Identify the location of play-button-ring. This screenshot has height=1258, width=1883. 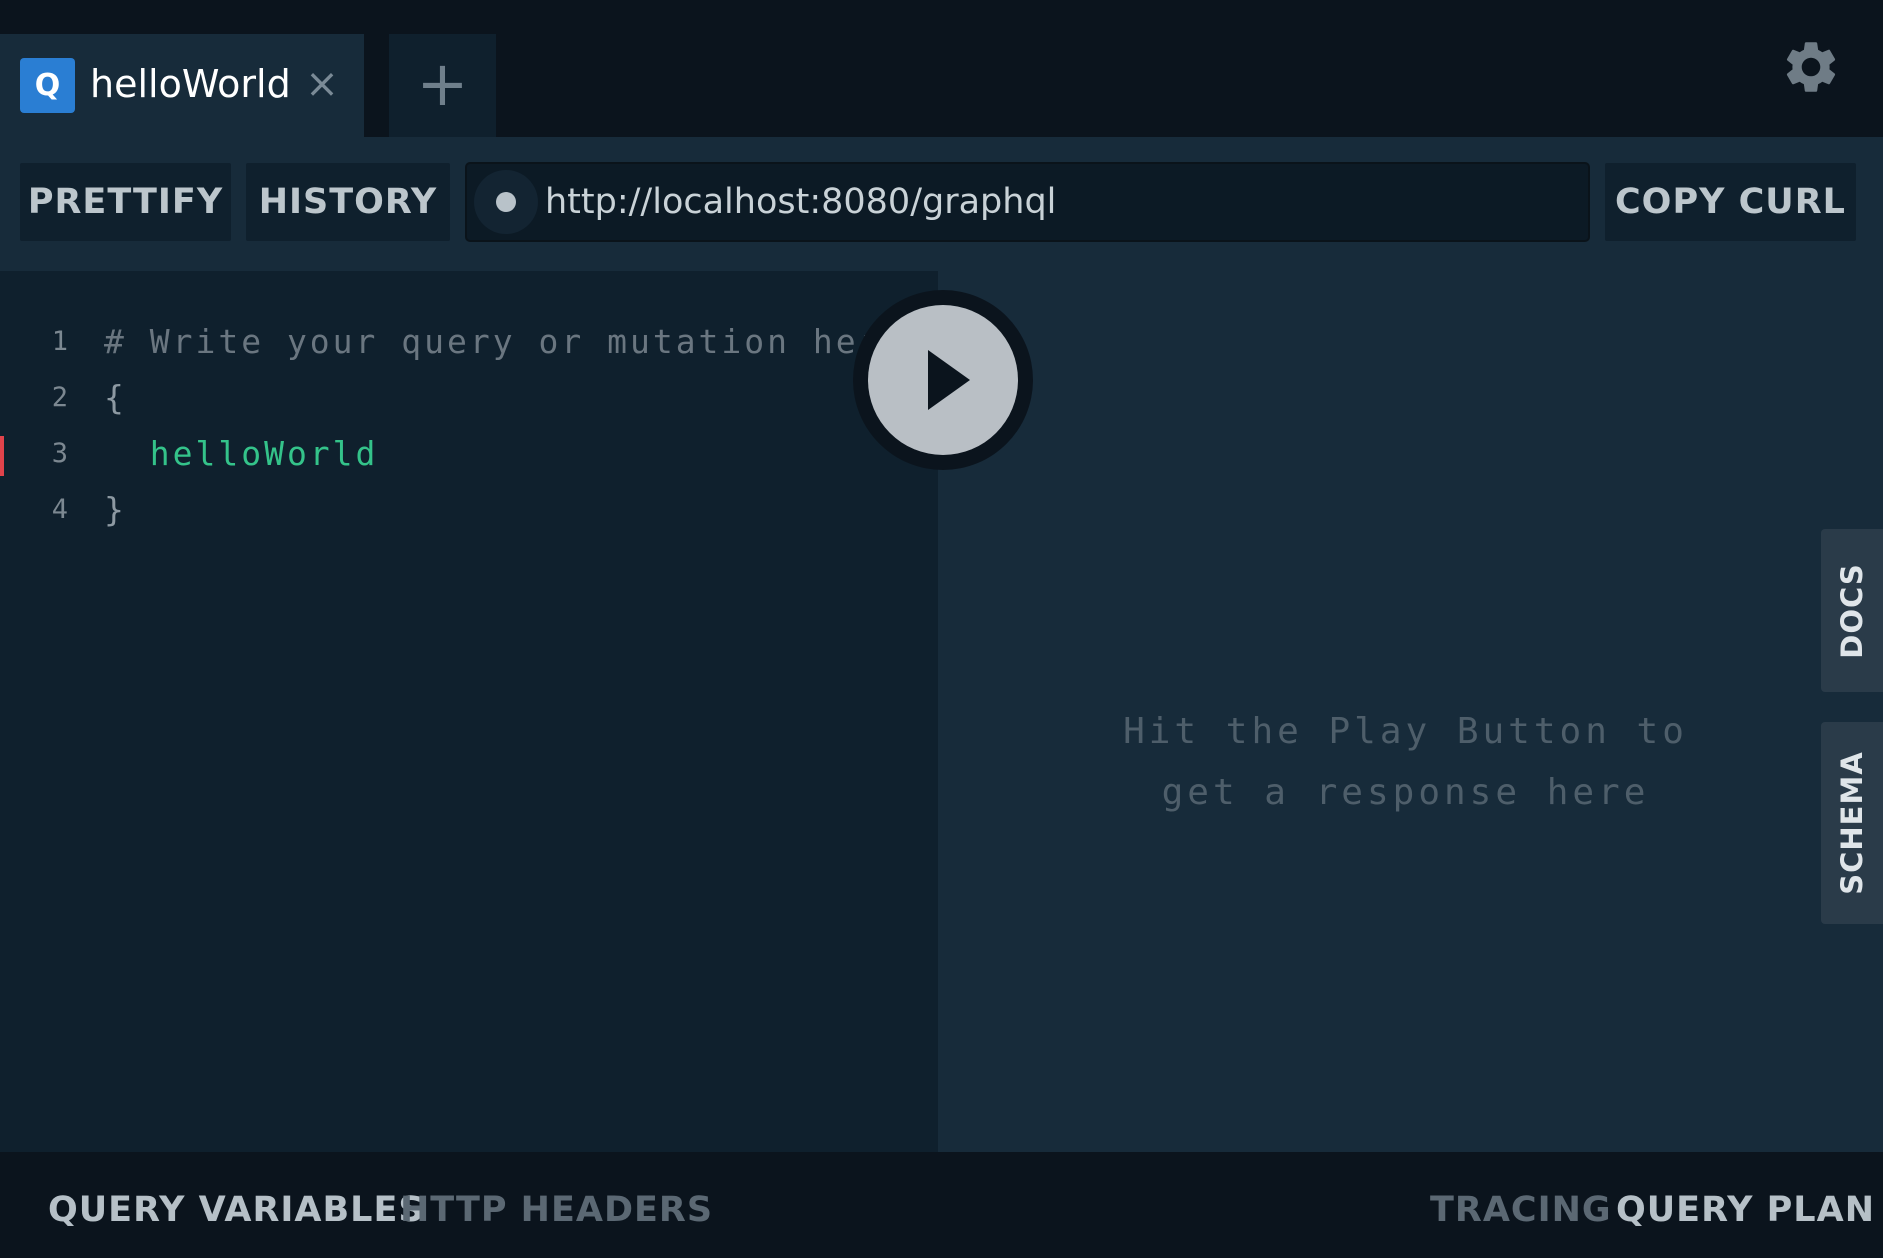
(943, 380).